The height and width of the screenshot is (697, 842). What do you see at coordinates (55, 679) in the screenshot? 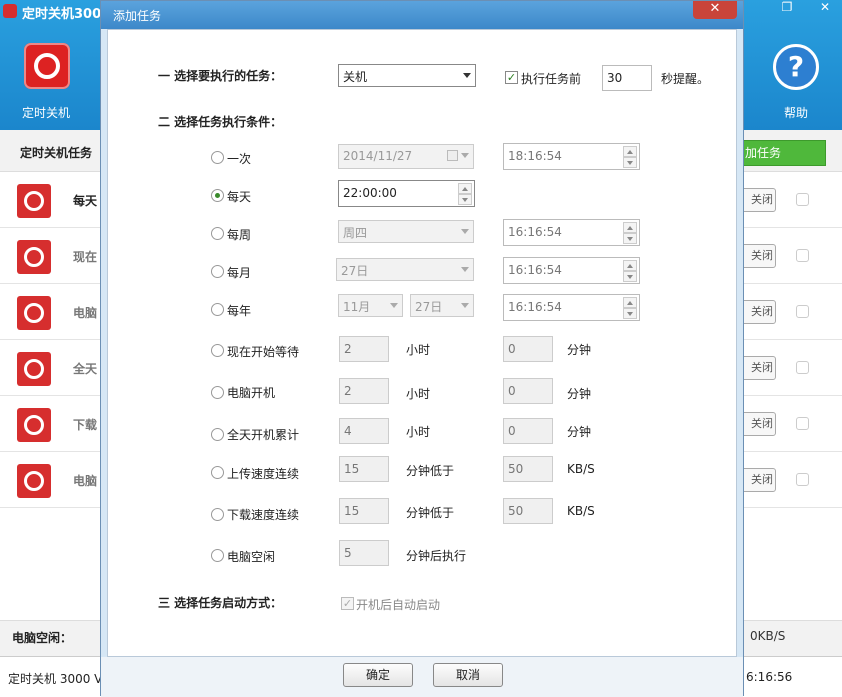
I see `version-label: 定时关机 3000 V` at bounding box center [55, 679].